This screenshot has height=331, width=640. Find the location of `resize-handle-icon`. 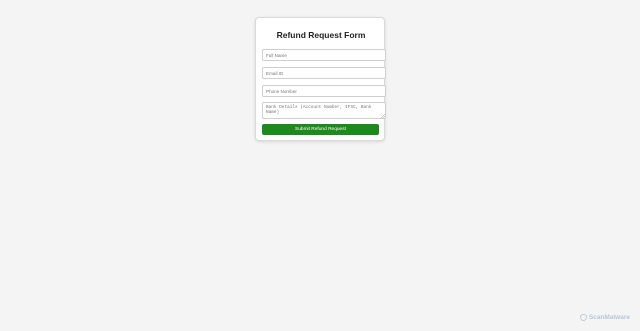

resize-handle-icon is located at coordinates (383, 116).